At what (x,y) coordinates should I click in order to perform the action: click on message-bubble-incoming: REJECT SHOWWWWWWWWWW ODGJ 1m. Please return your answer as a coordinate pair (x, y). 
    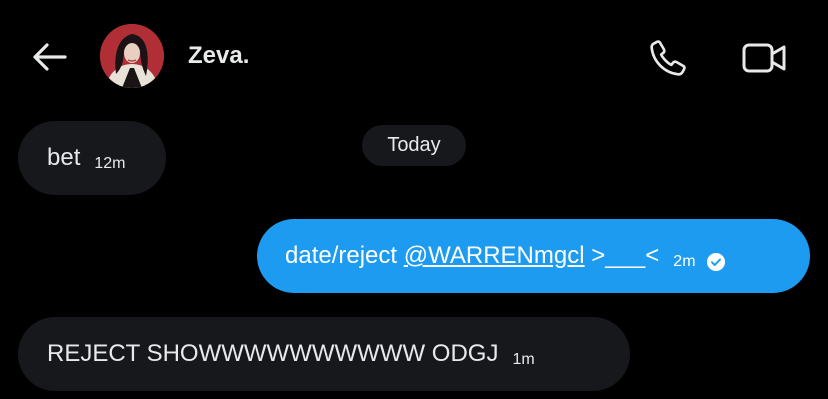
    Looking at the image, I should click on (324, 354).